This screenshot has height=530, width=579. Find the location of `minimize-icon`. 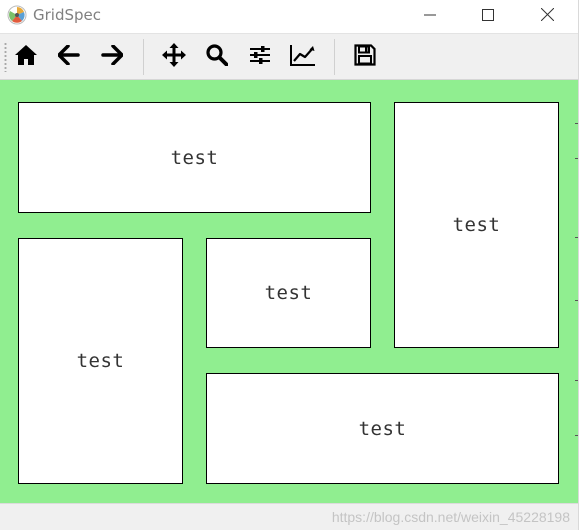

minimize-icon is located at coordinates (430, 15).